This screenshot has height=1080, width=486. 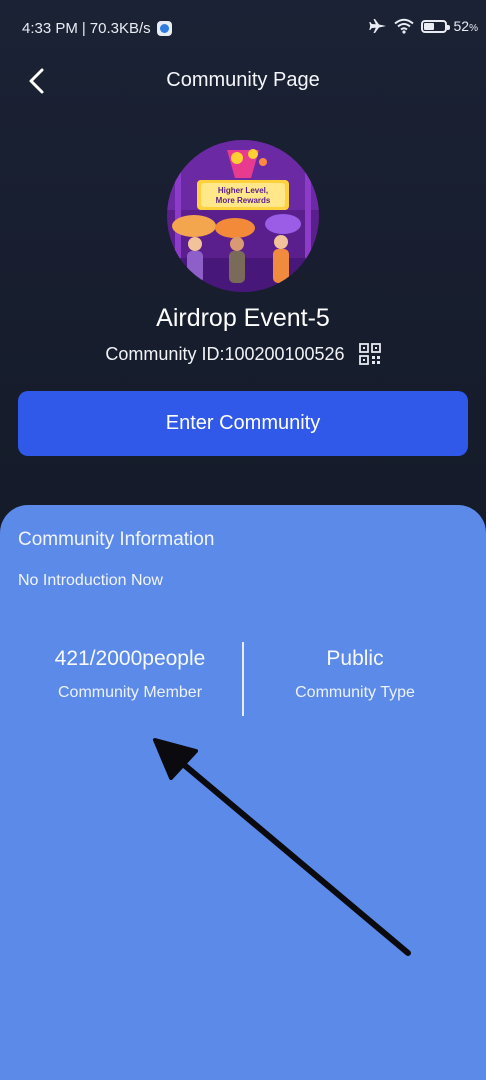 I want to click on battery-icon, so click(x=435, y=26).